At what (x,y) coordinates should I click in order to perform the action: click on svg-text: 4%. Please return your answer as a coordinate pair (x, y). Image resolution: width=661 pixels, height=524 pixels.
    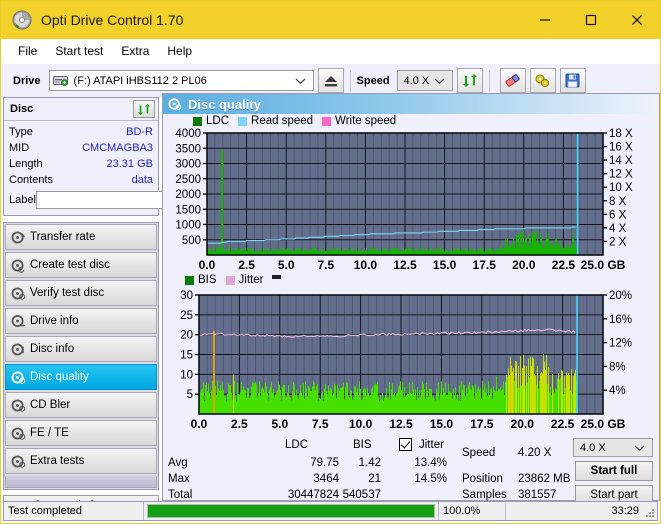
    Looking at the image, I should click on (617, 391).